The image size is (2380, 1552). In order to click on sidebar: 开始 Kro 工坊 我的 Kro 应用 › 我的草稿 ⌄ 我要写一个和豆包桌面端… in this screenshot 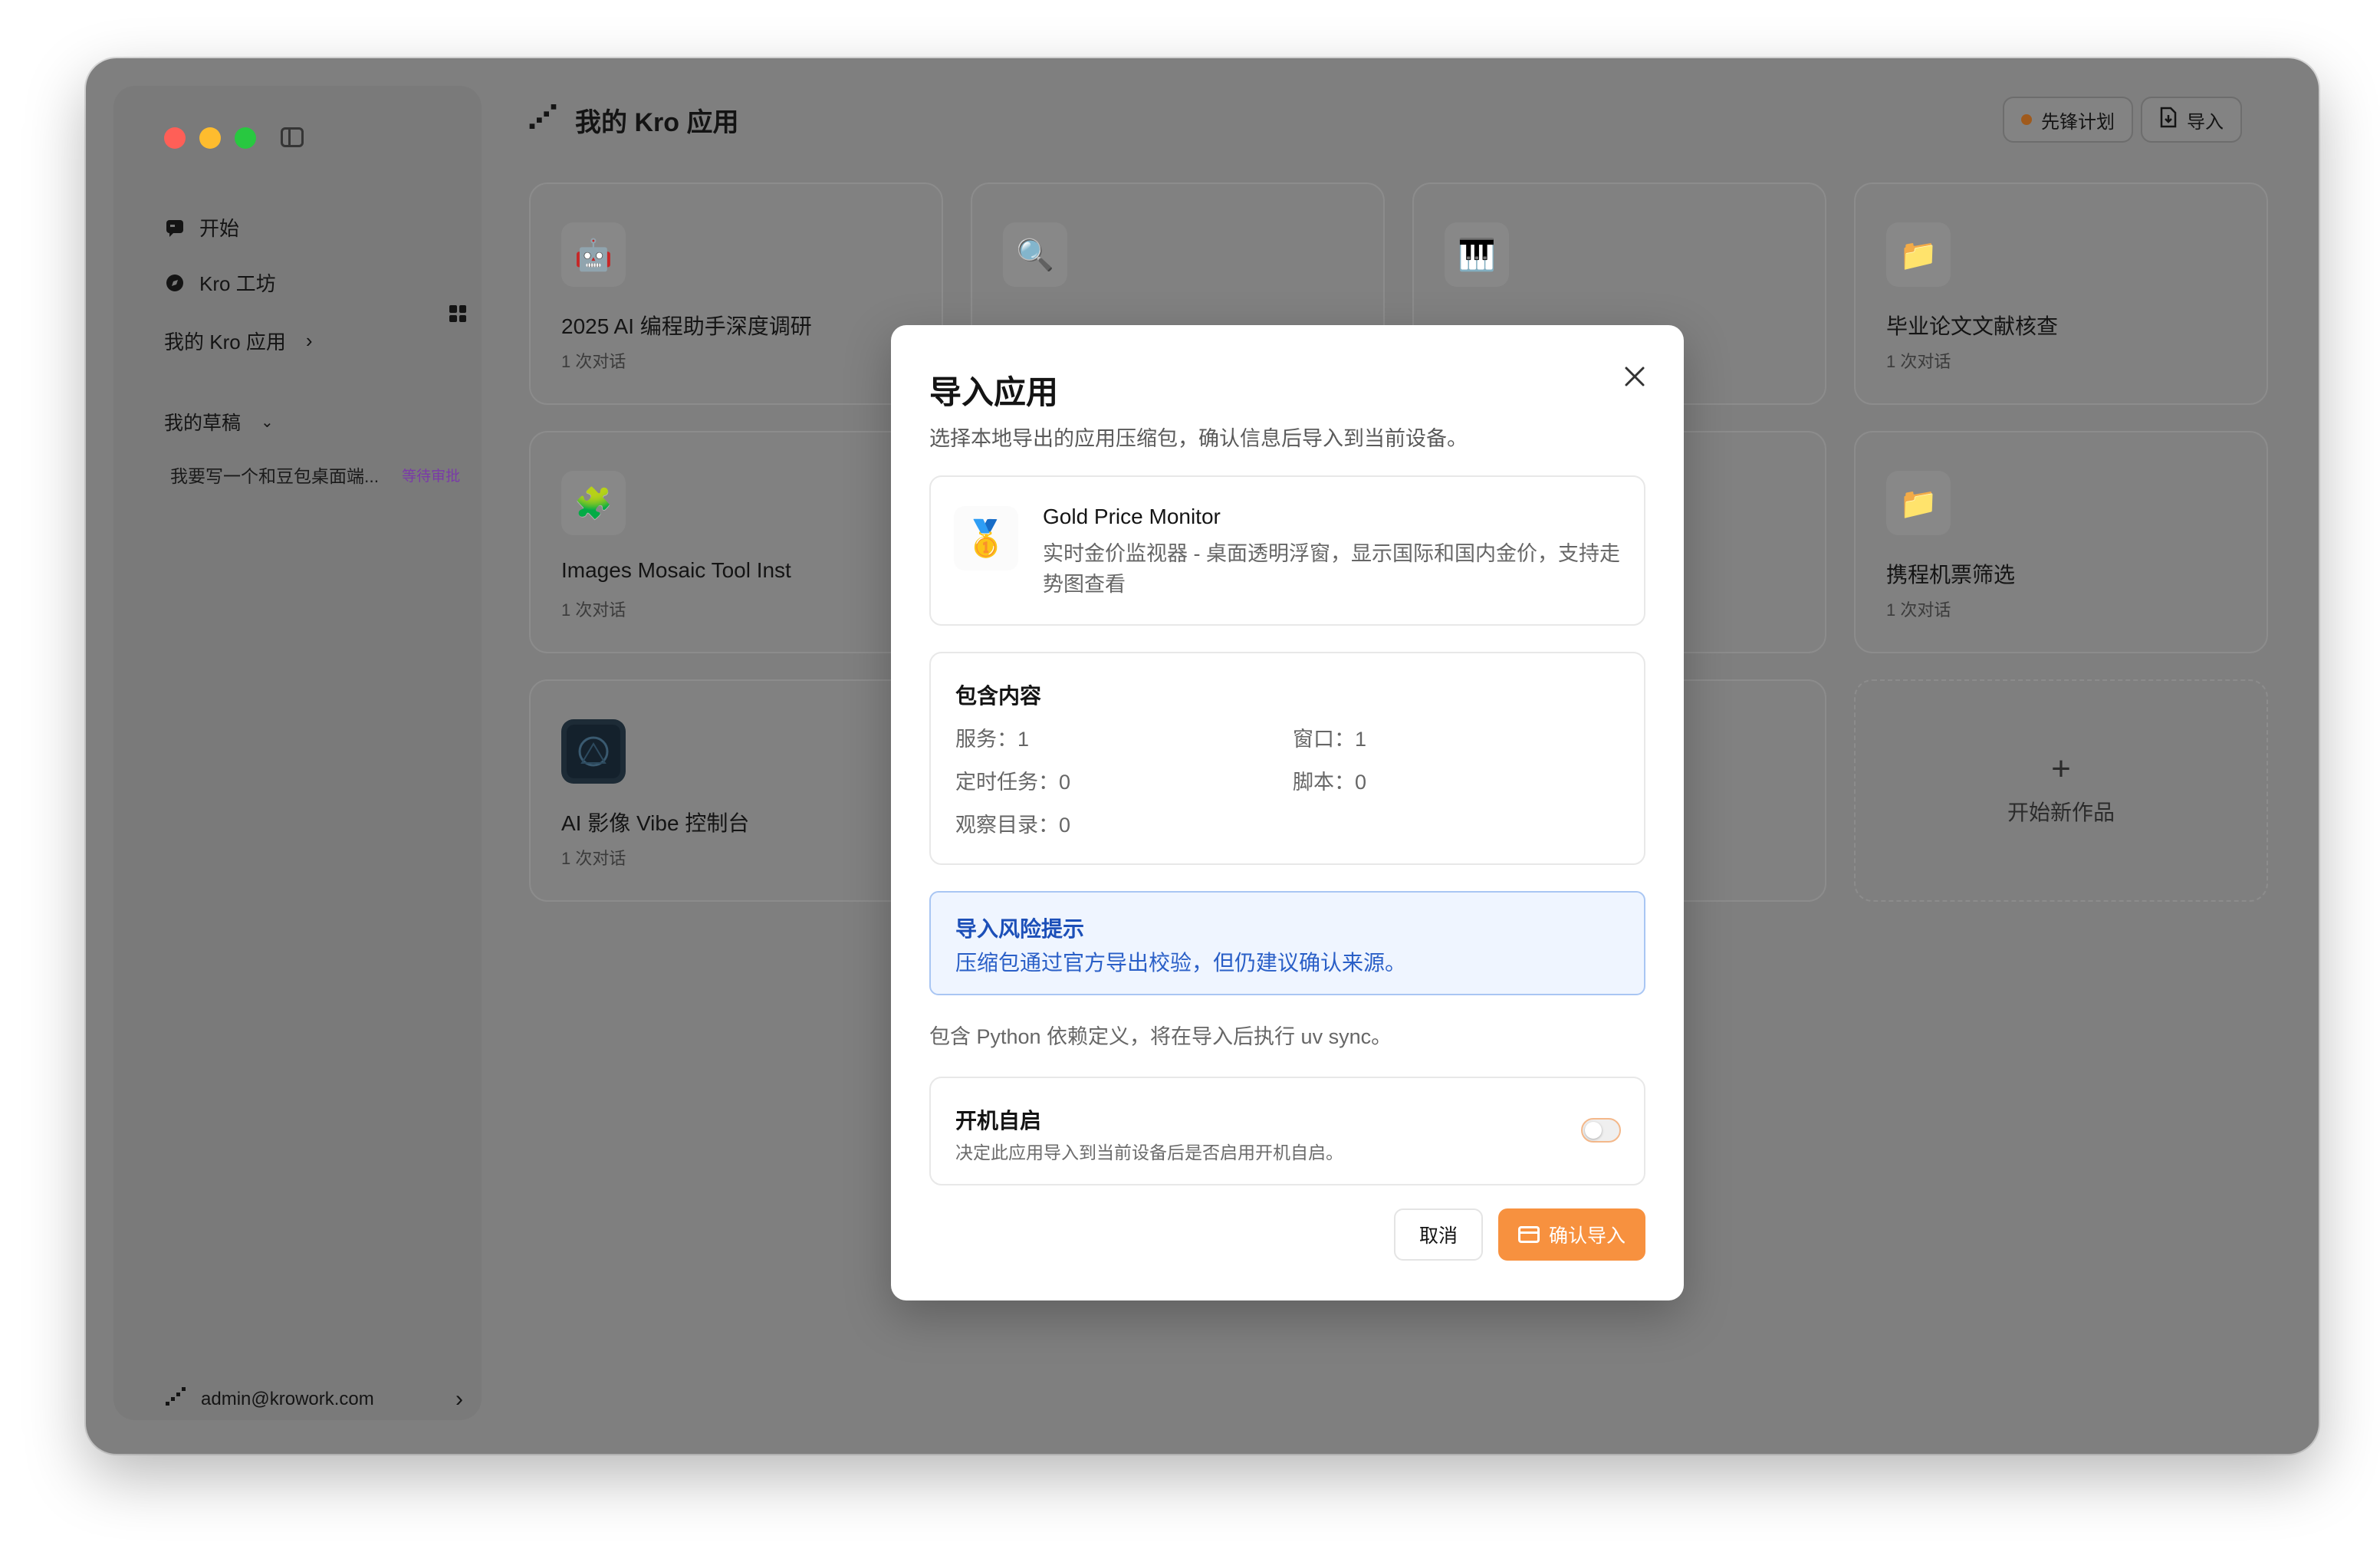, I will do `click(297, 753)`.